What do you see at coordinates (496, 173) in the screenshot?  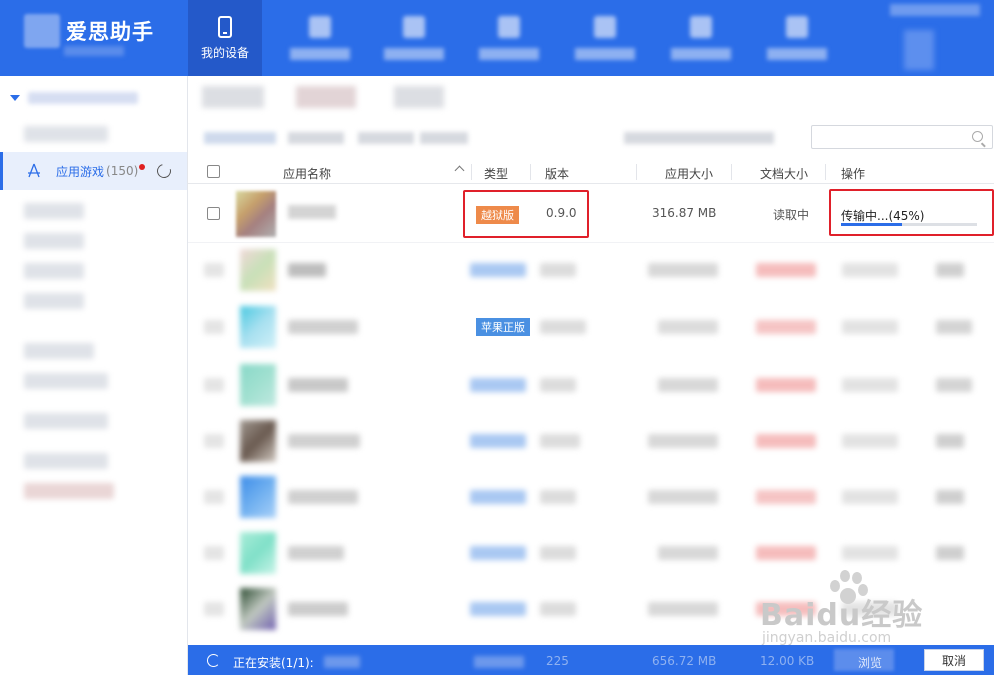 I see `column-header-type: 类型` at bounding box center [496, 173].